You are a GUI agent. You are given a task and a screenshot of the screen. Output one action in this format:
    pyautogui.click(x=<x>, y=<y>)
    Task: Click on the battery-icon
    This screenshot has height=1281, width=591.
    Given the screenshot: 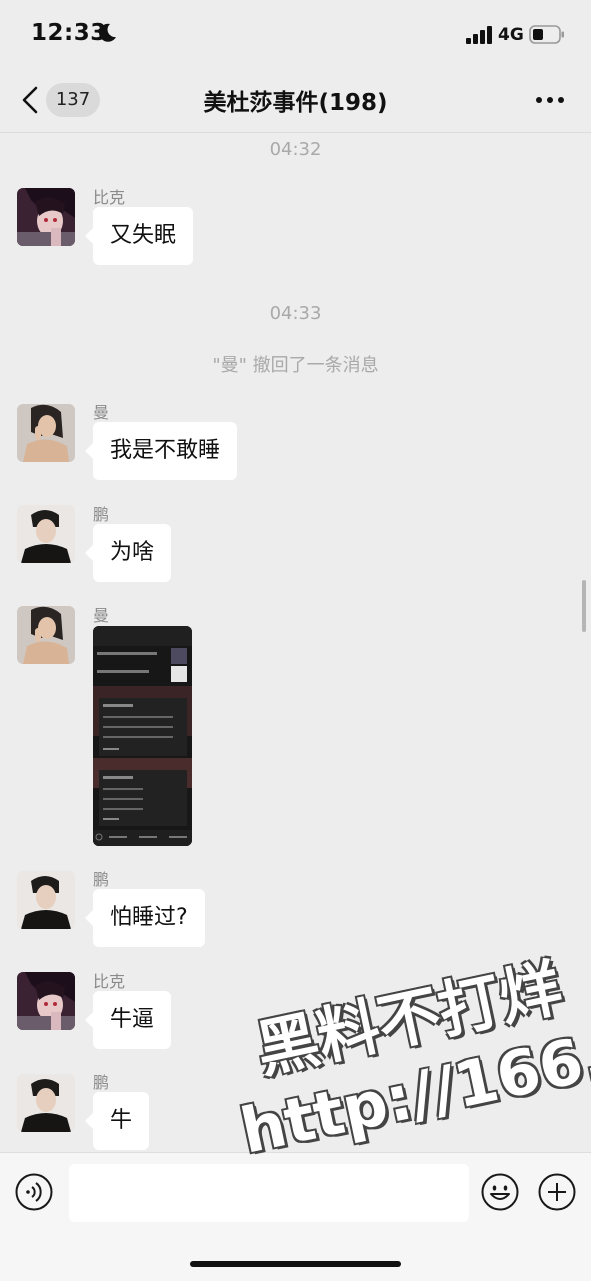 What is the action you would take?
    pyautogui.click(x=546, y=34)
    